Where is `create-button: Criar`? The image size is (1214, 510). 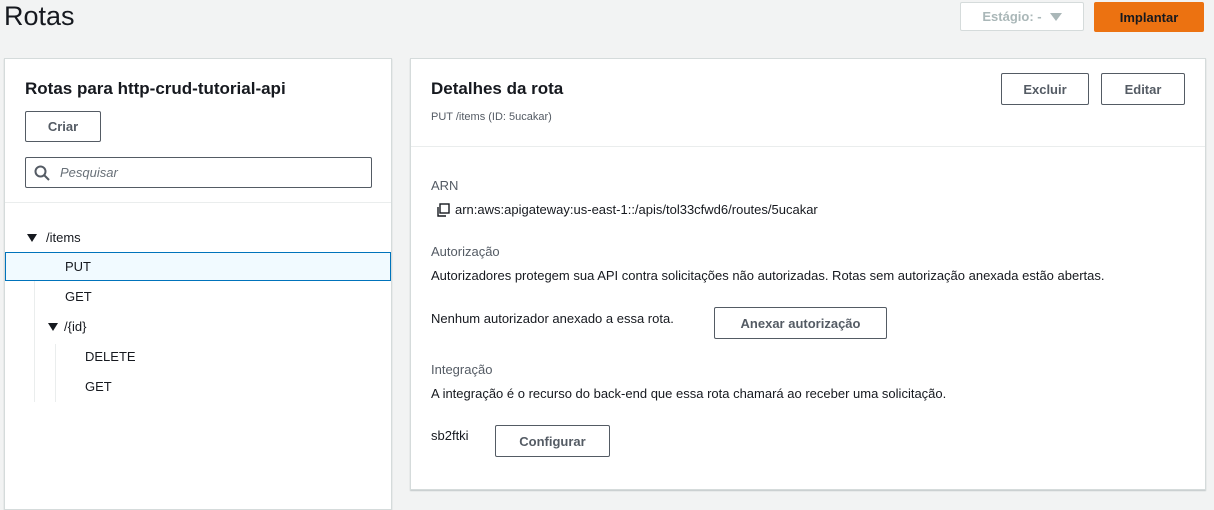
create-button: Criar is located at coordinates (63, 126).